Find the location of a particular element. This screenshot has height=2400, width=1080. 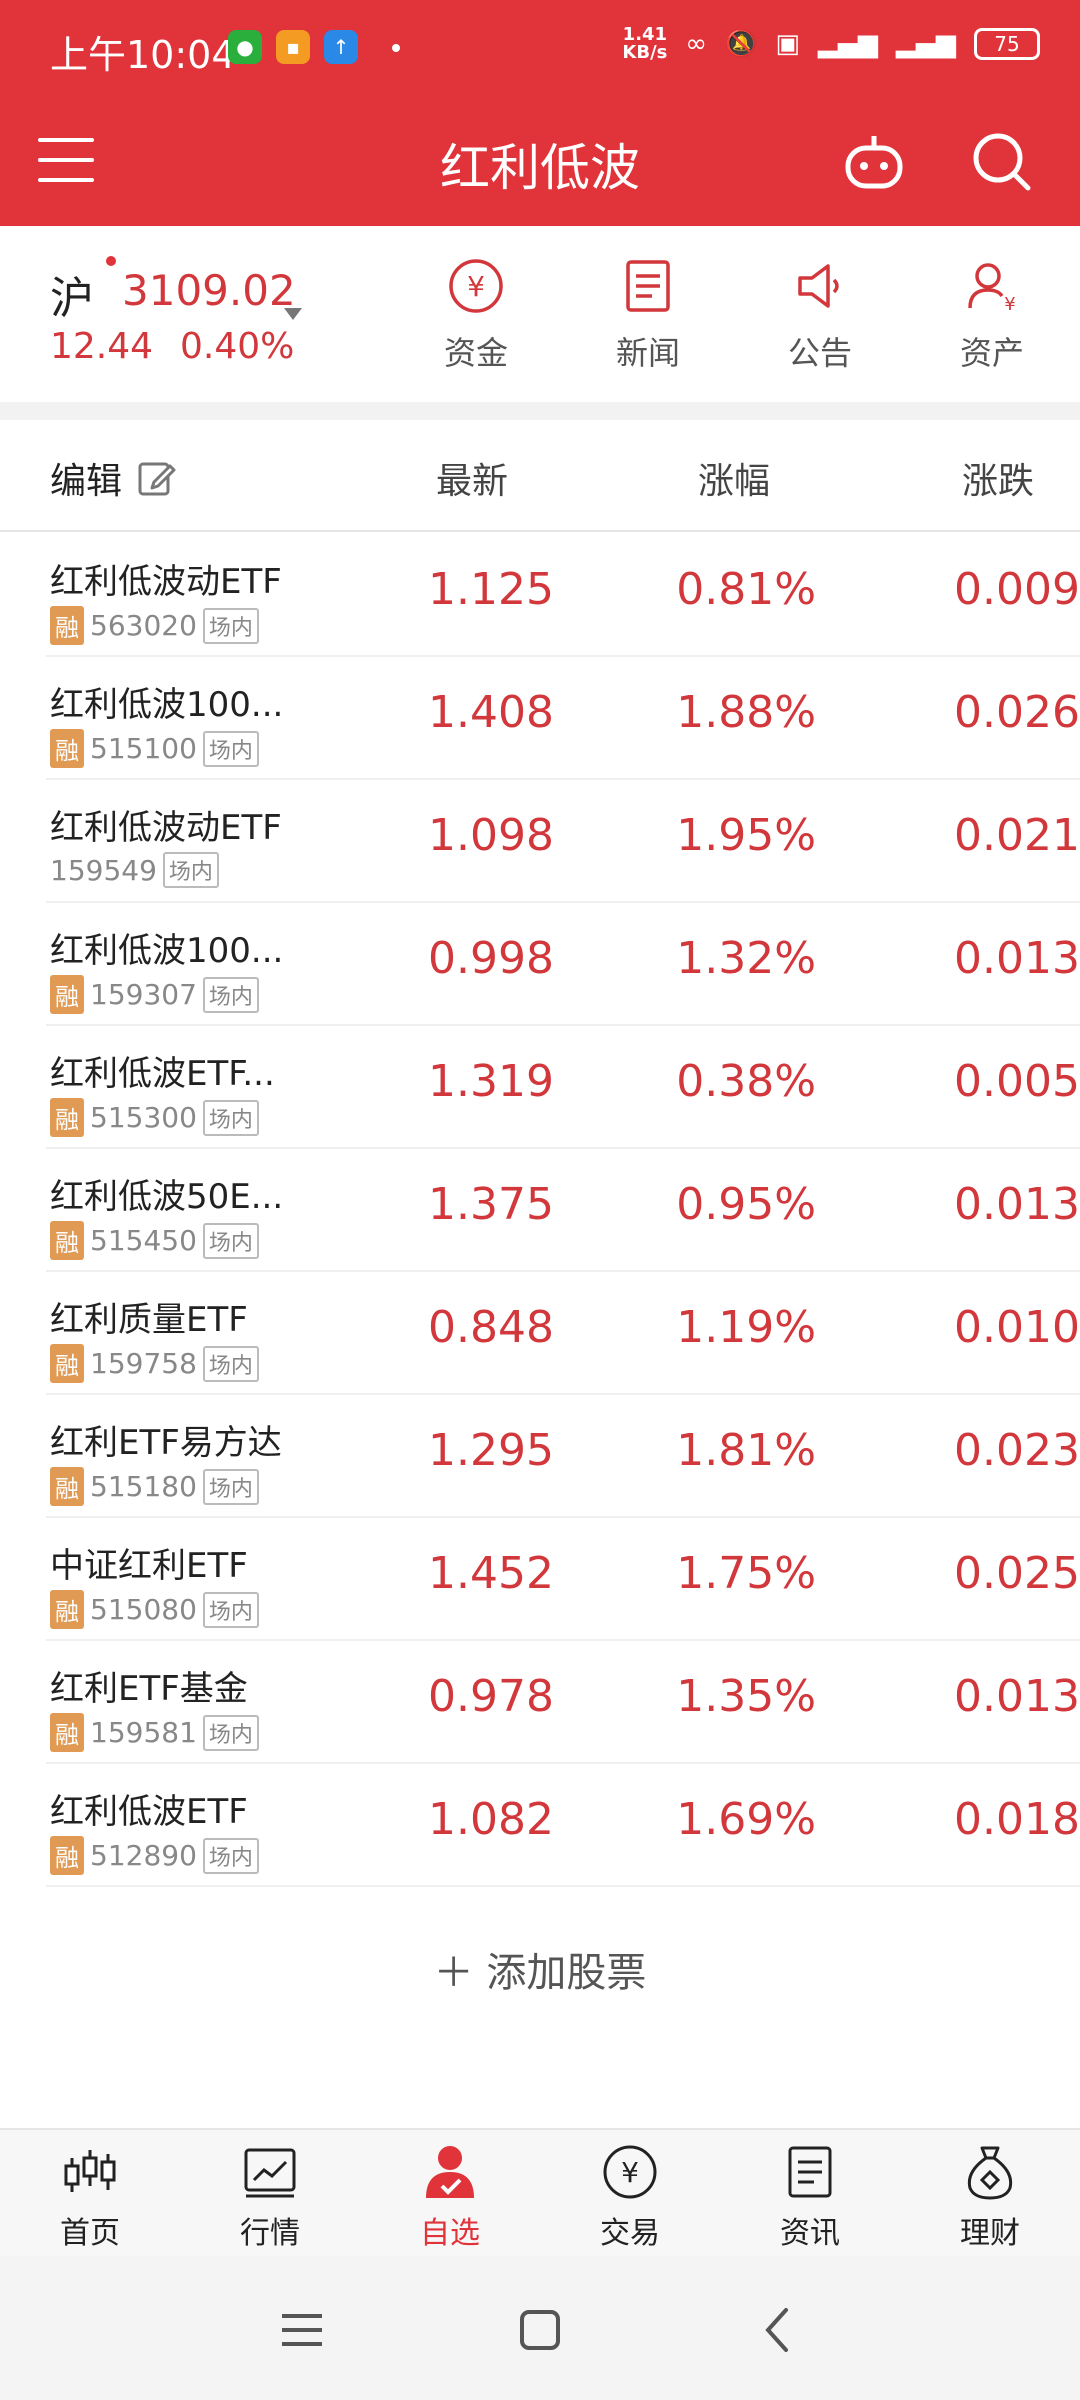

column-latest: 最新 is located at coordinates (472, 478).